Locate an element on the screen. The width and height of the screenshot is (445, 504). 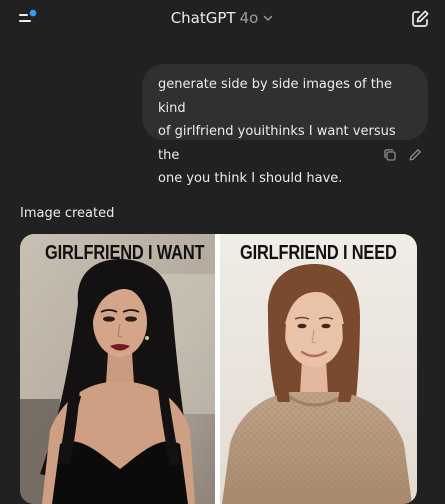
image-created-status: Image created is located at coordinates (67, 213).